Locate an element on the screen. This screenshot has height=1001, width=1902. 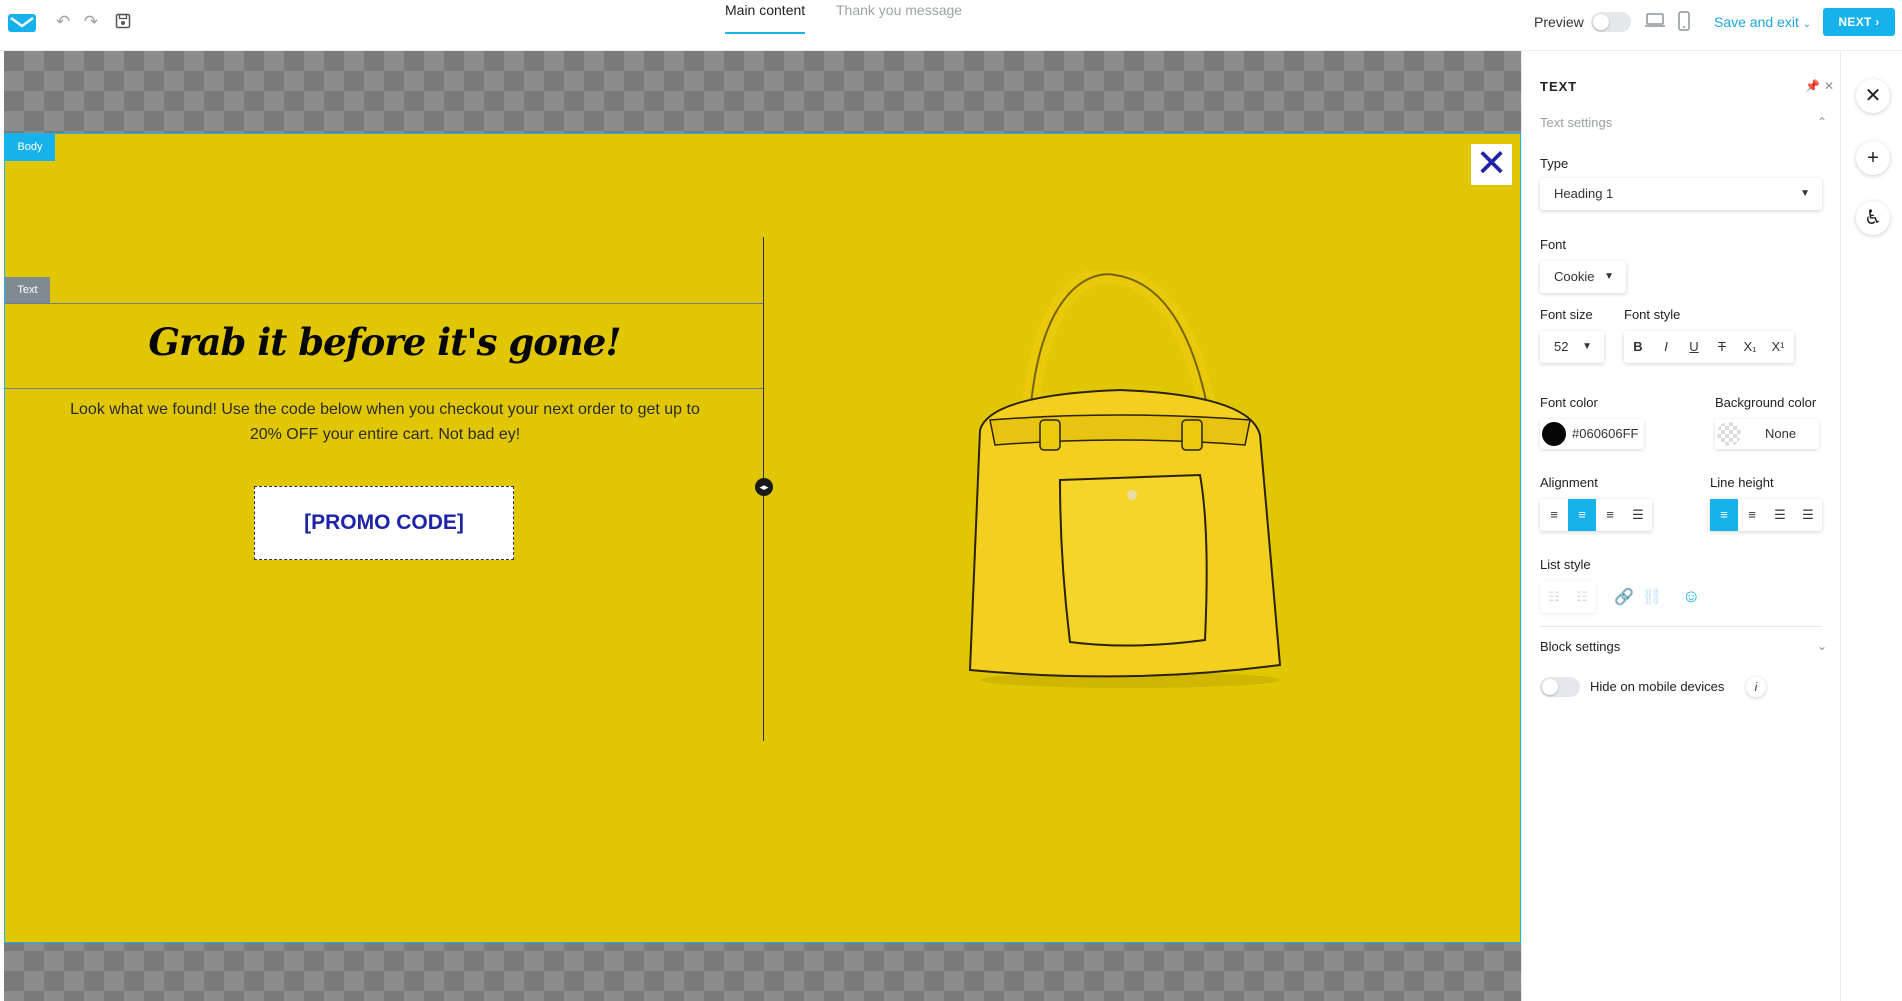
align-right-icon: ≡ is located at coordinates (1610, 515).